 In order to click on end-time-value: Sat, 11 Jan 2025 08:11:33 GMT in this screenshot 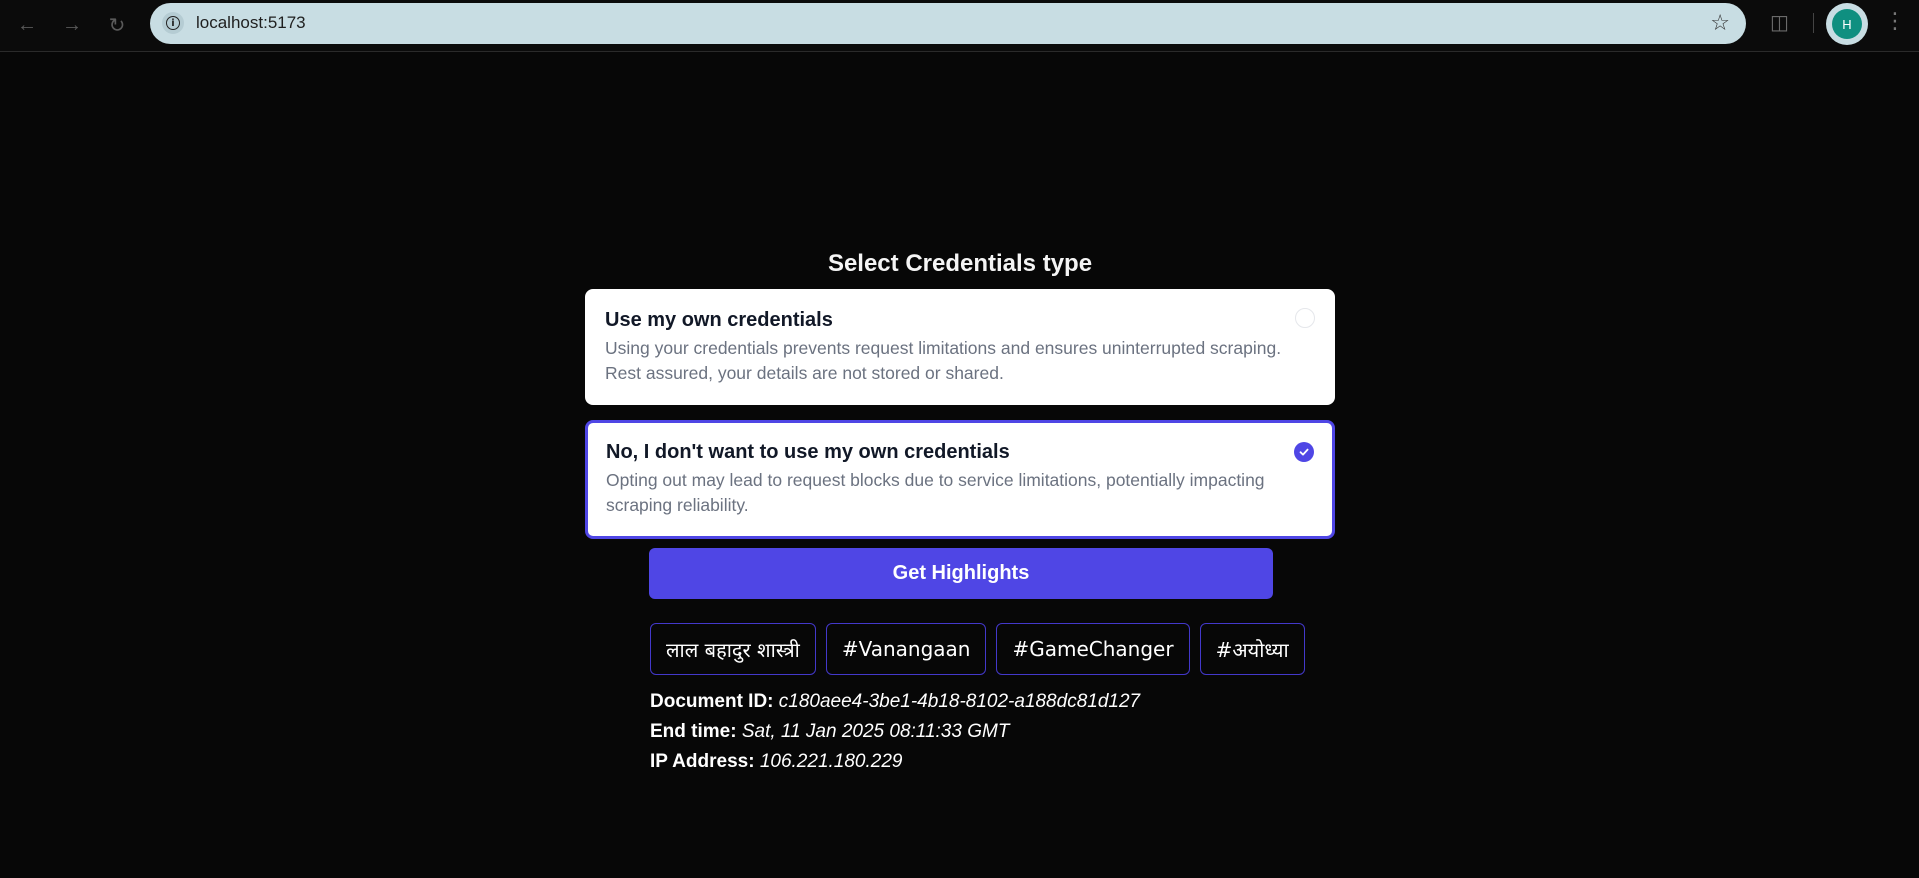, I will do `click(875, 731)`.